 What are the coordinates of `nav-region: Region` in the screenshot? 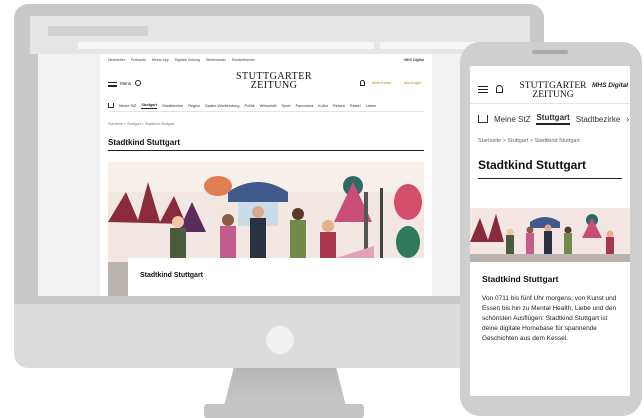 It's located at (194, 106).